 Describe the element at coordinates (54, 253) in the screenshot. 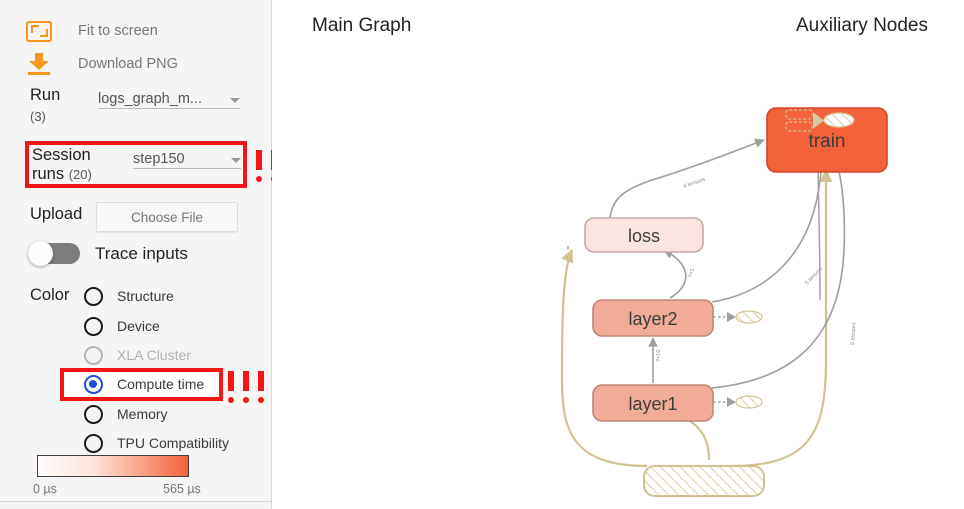

I see `trace-inputs-toggle` at that location.